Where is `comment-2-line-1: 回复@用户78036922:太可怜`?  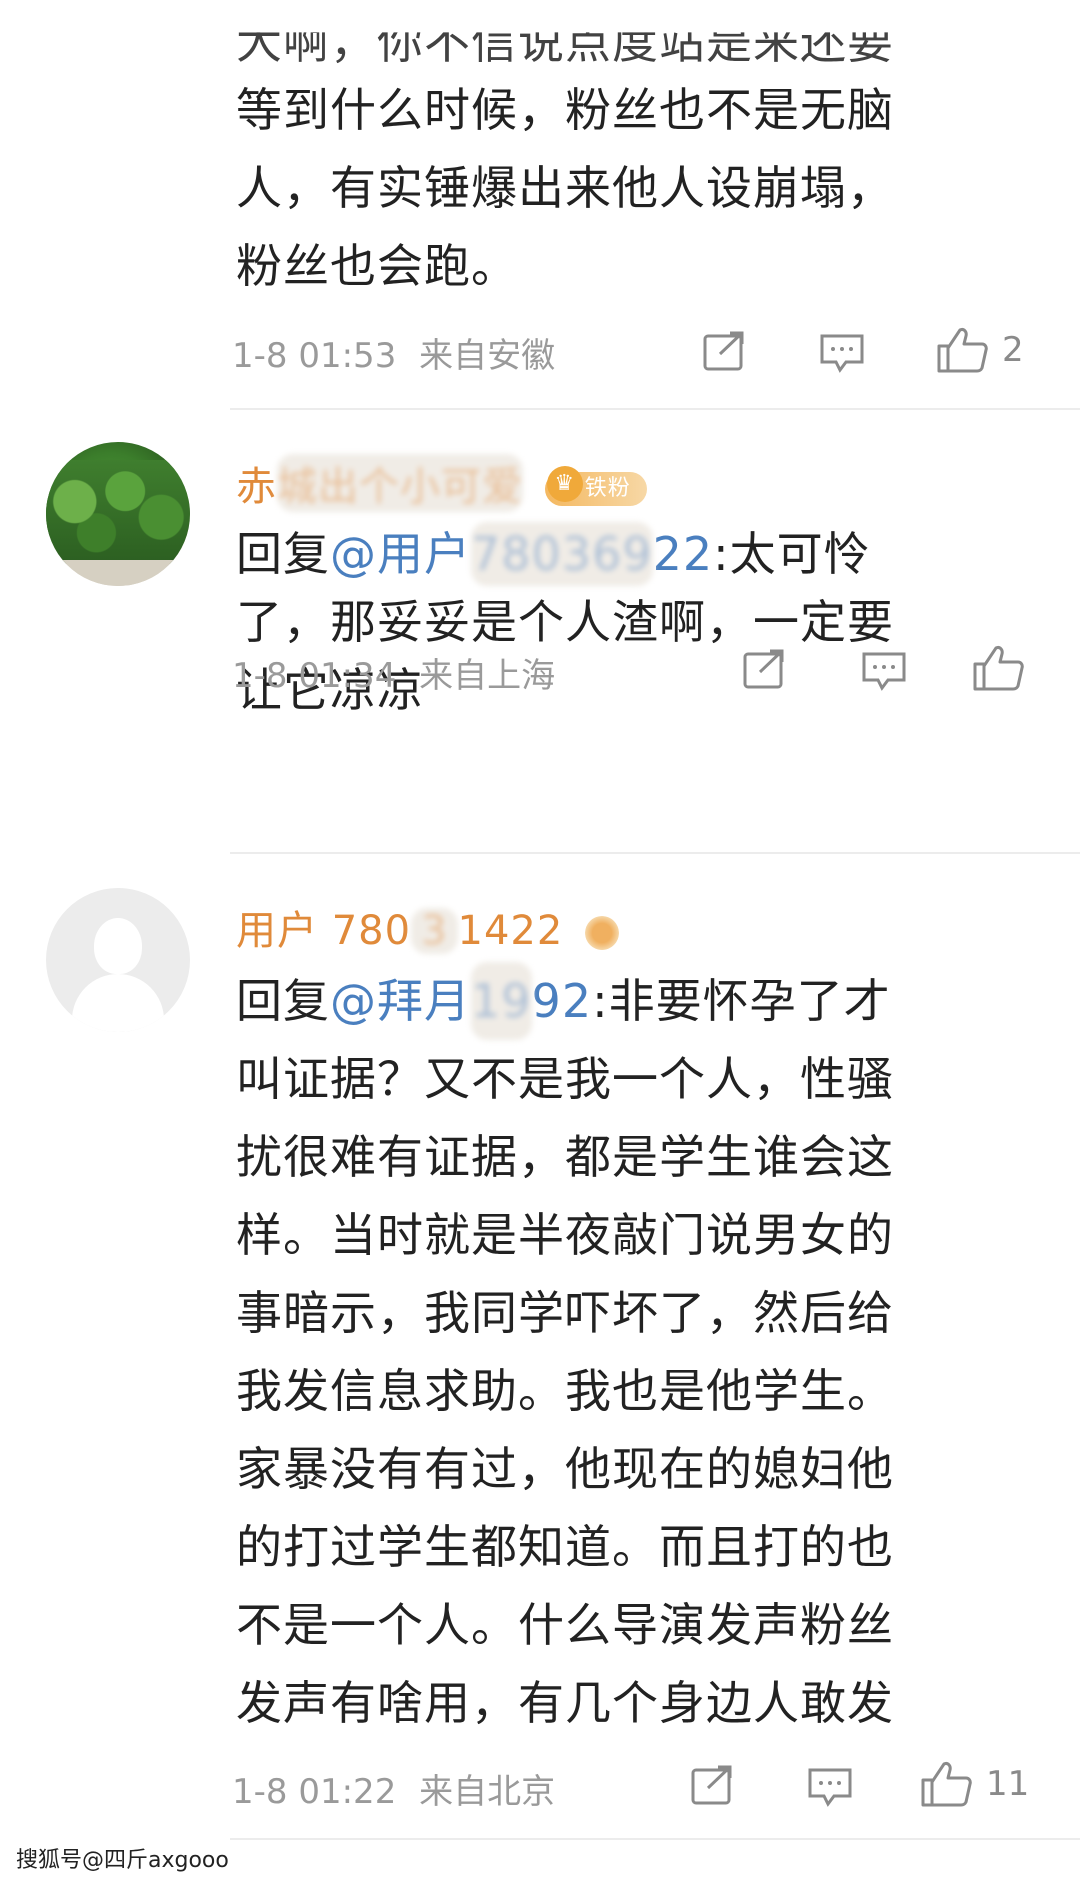
comment-2-line-1: 回复@用户78036922:太可怜 is located at coordinates (631, 554).